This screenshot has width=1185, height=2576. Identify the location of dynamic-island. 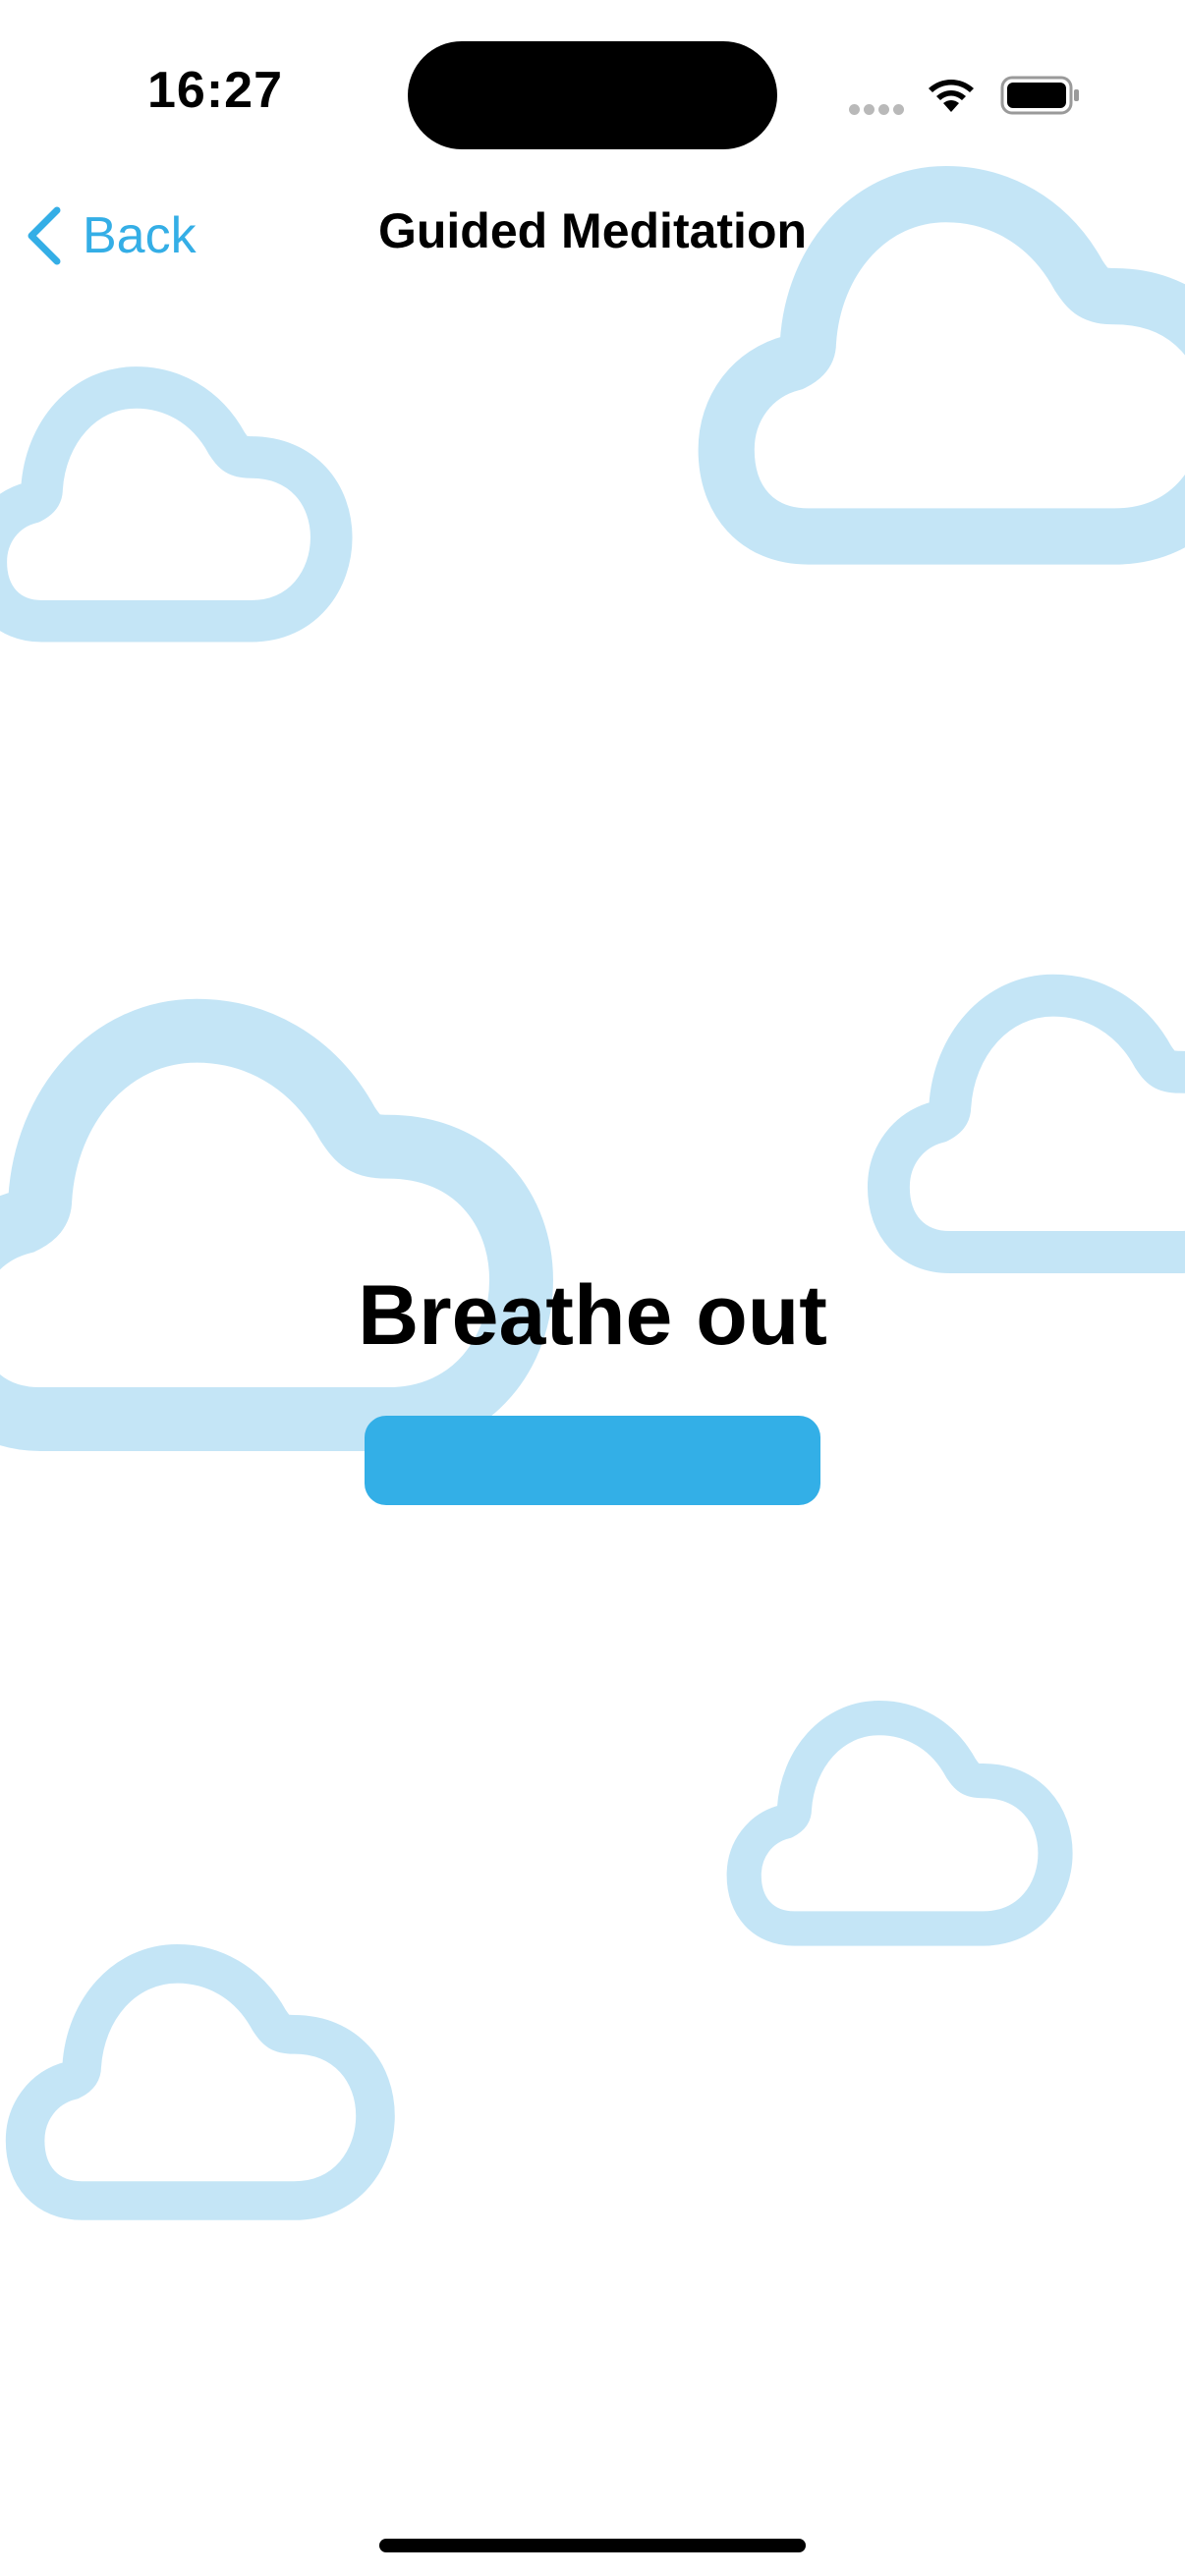
(592, 95).